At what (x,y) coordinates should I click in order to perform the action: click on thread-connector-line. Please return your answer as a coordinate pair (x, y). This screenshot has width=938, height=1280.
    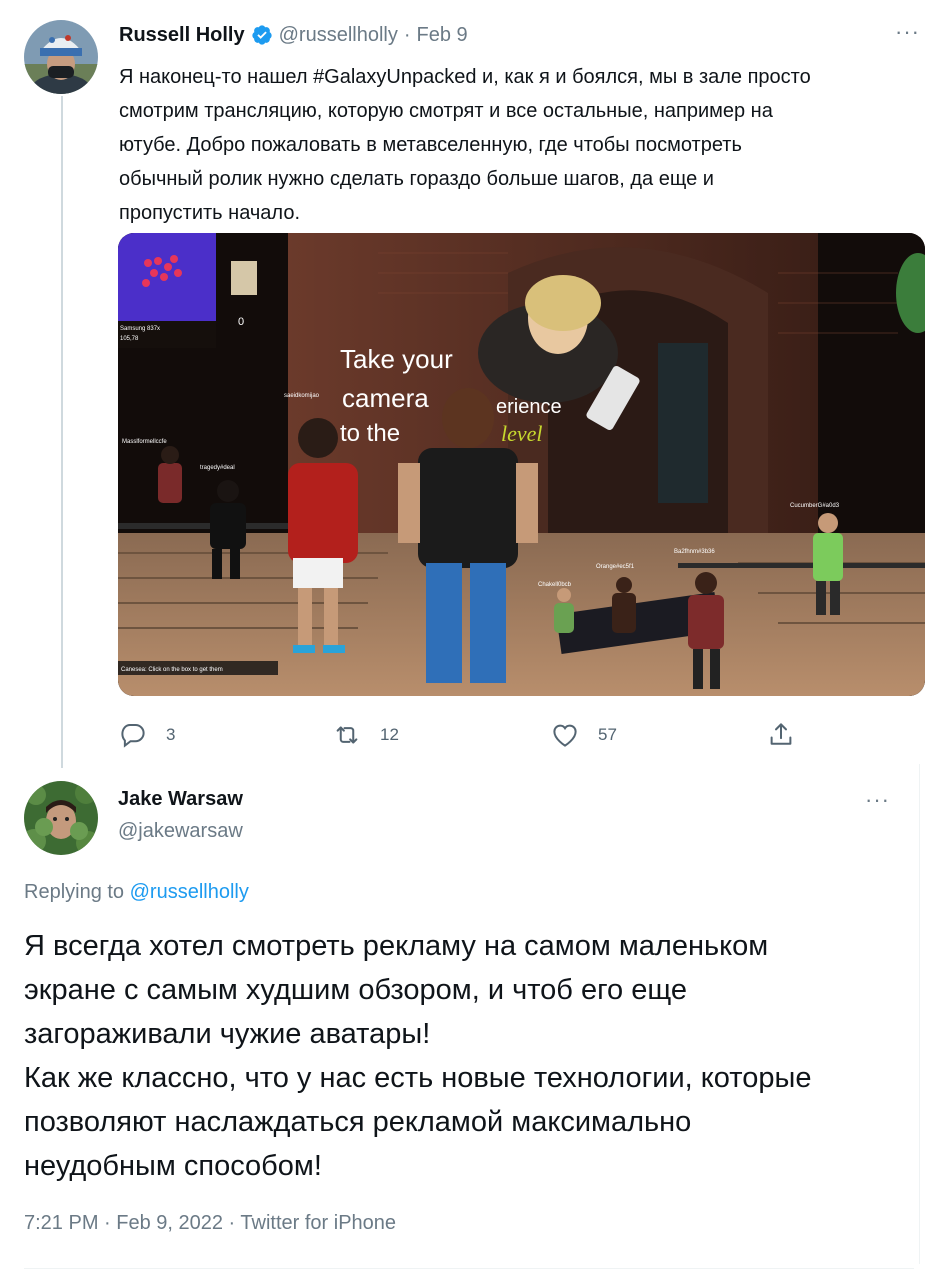
    Looking at the image, I should click on (62, 432).